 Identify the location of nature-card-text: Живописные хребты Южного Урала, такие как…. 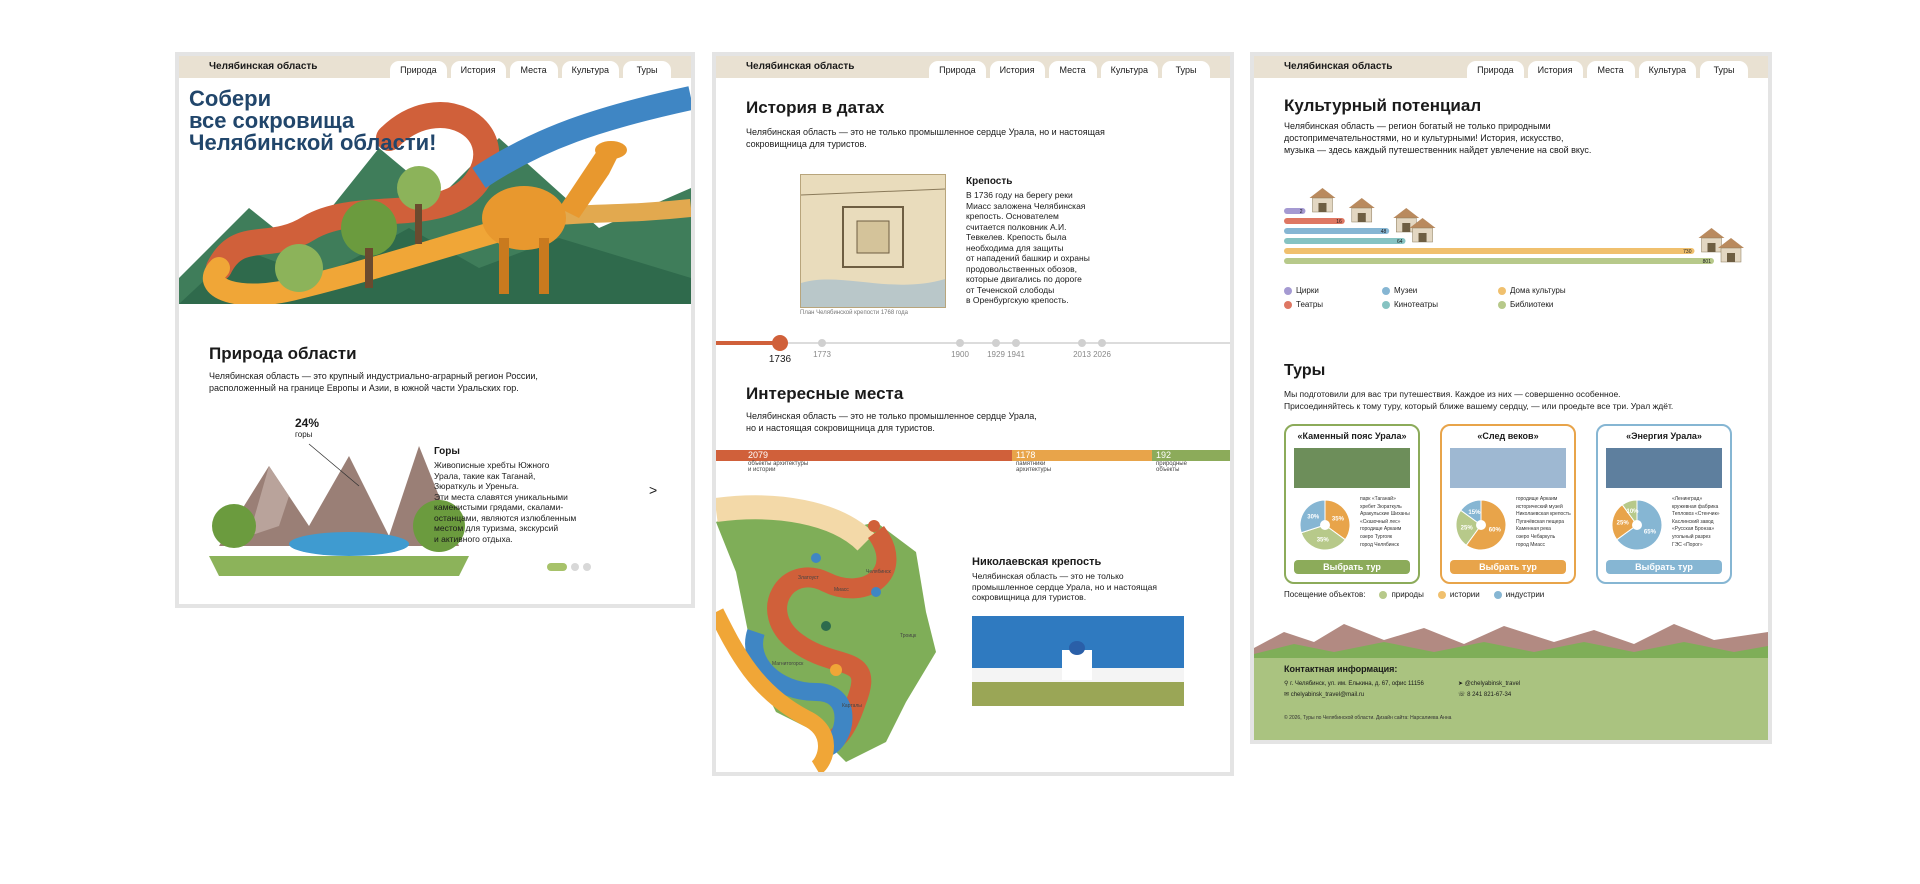
(509, 502).